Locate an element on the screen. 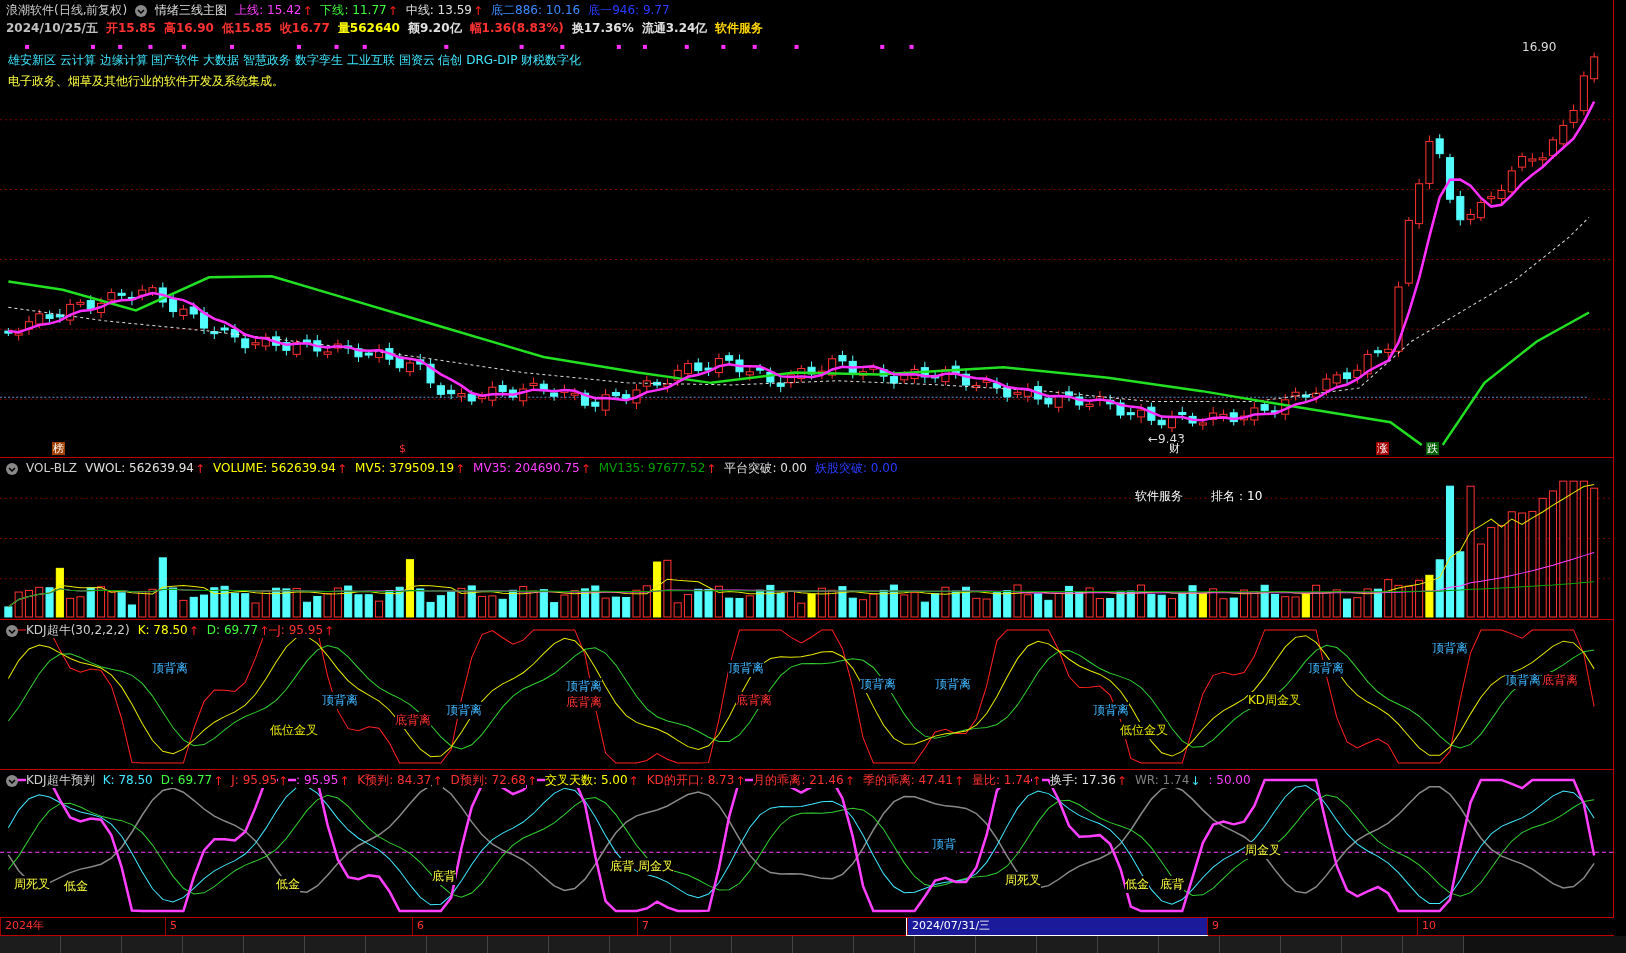 This screenshot has width=1626, height=953. indicator-value: 季的乖离: 47.41 is located at coordinates (907, 780).